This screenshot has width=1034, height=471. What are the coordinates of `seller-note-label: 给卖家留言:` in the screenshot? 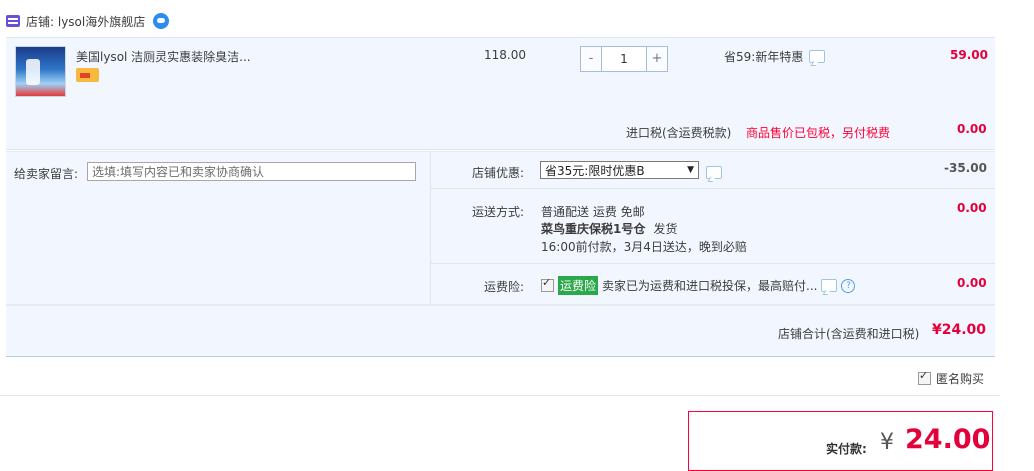 It's located at (46, 174).